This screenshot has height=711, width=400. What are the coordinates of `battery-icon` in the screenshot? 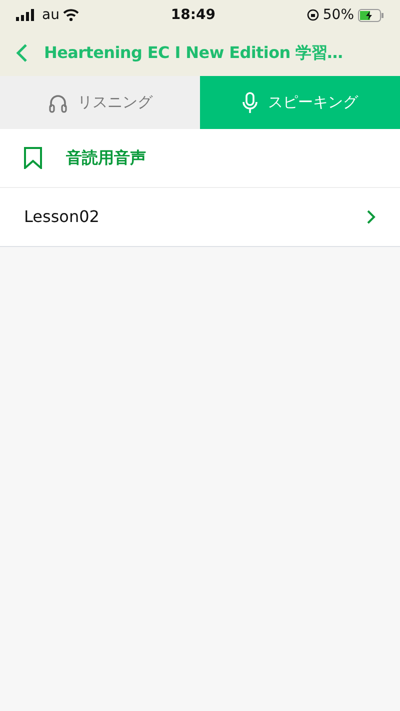 It's located at (371, 15).